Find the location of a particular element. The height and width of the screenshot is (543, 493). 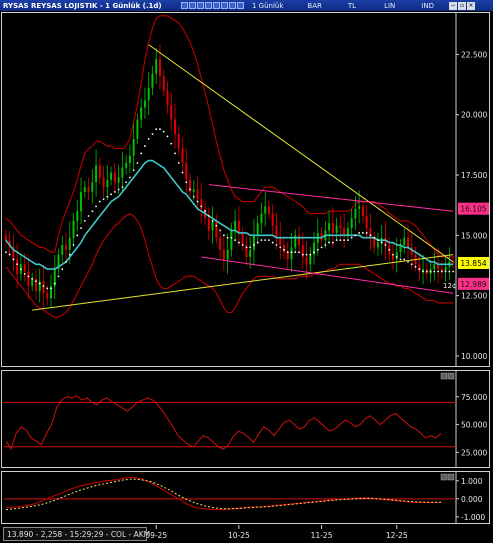

price-label-text: 16.105 is located at coordinates (473, 209).